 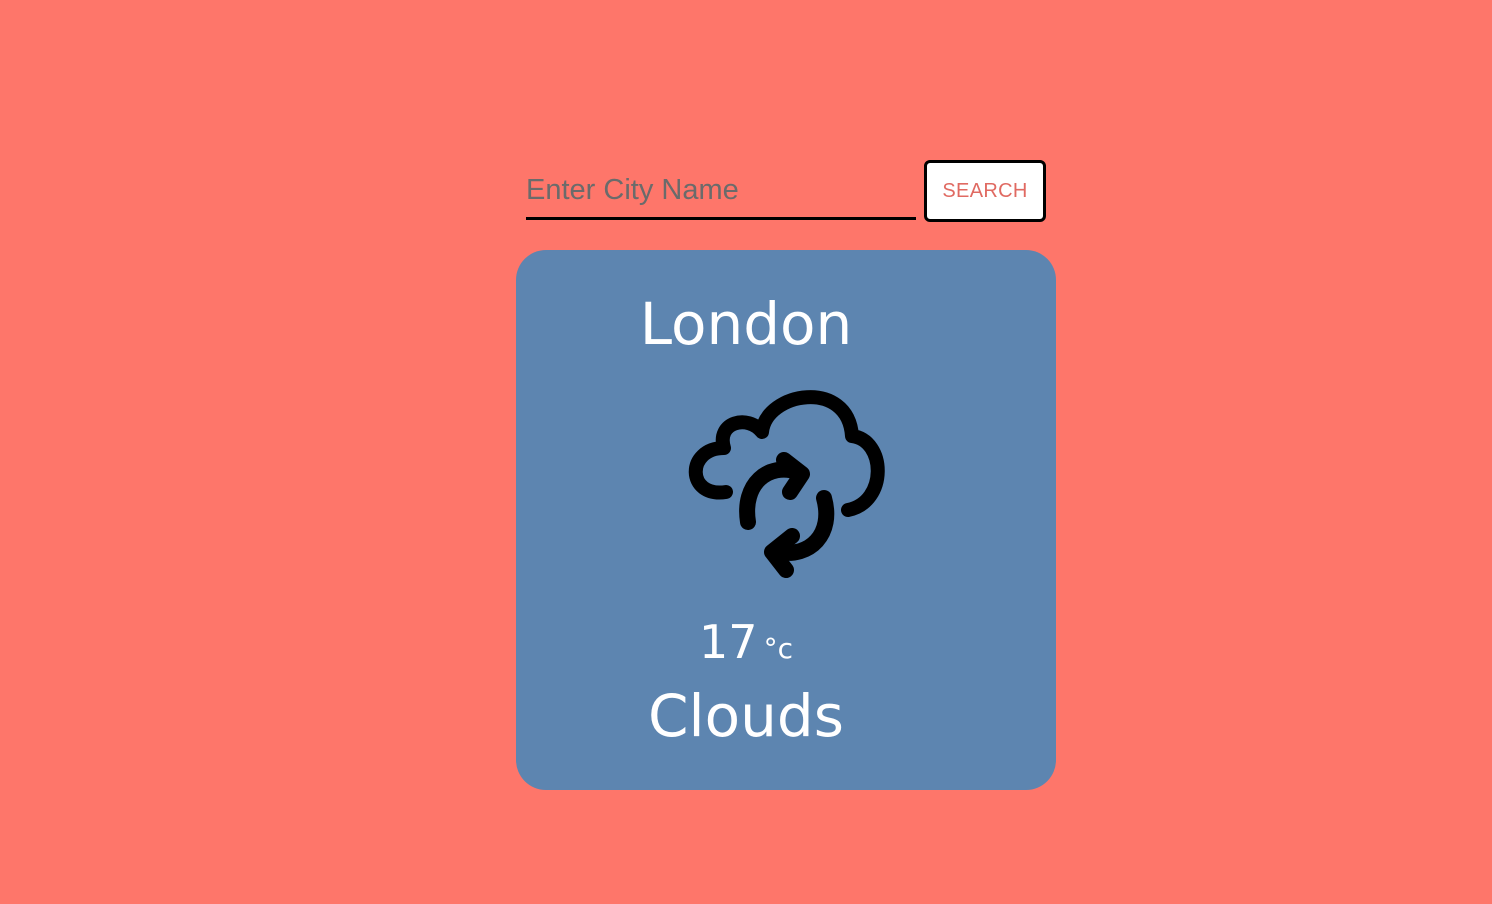 What do you see at coordinates (985, 191) in the screenshot?
I see `search-button: SEARCH` at bounding box center [985, 191].